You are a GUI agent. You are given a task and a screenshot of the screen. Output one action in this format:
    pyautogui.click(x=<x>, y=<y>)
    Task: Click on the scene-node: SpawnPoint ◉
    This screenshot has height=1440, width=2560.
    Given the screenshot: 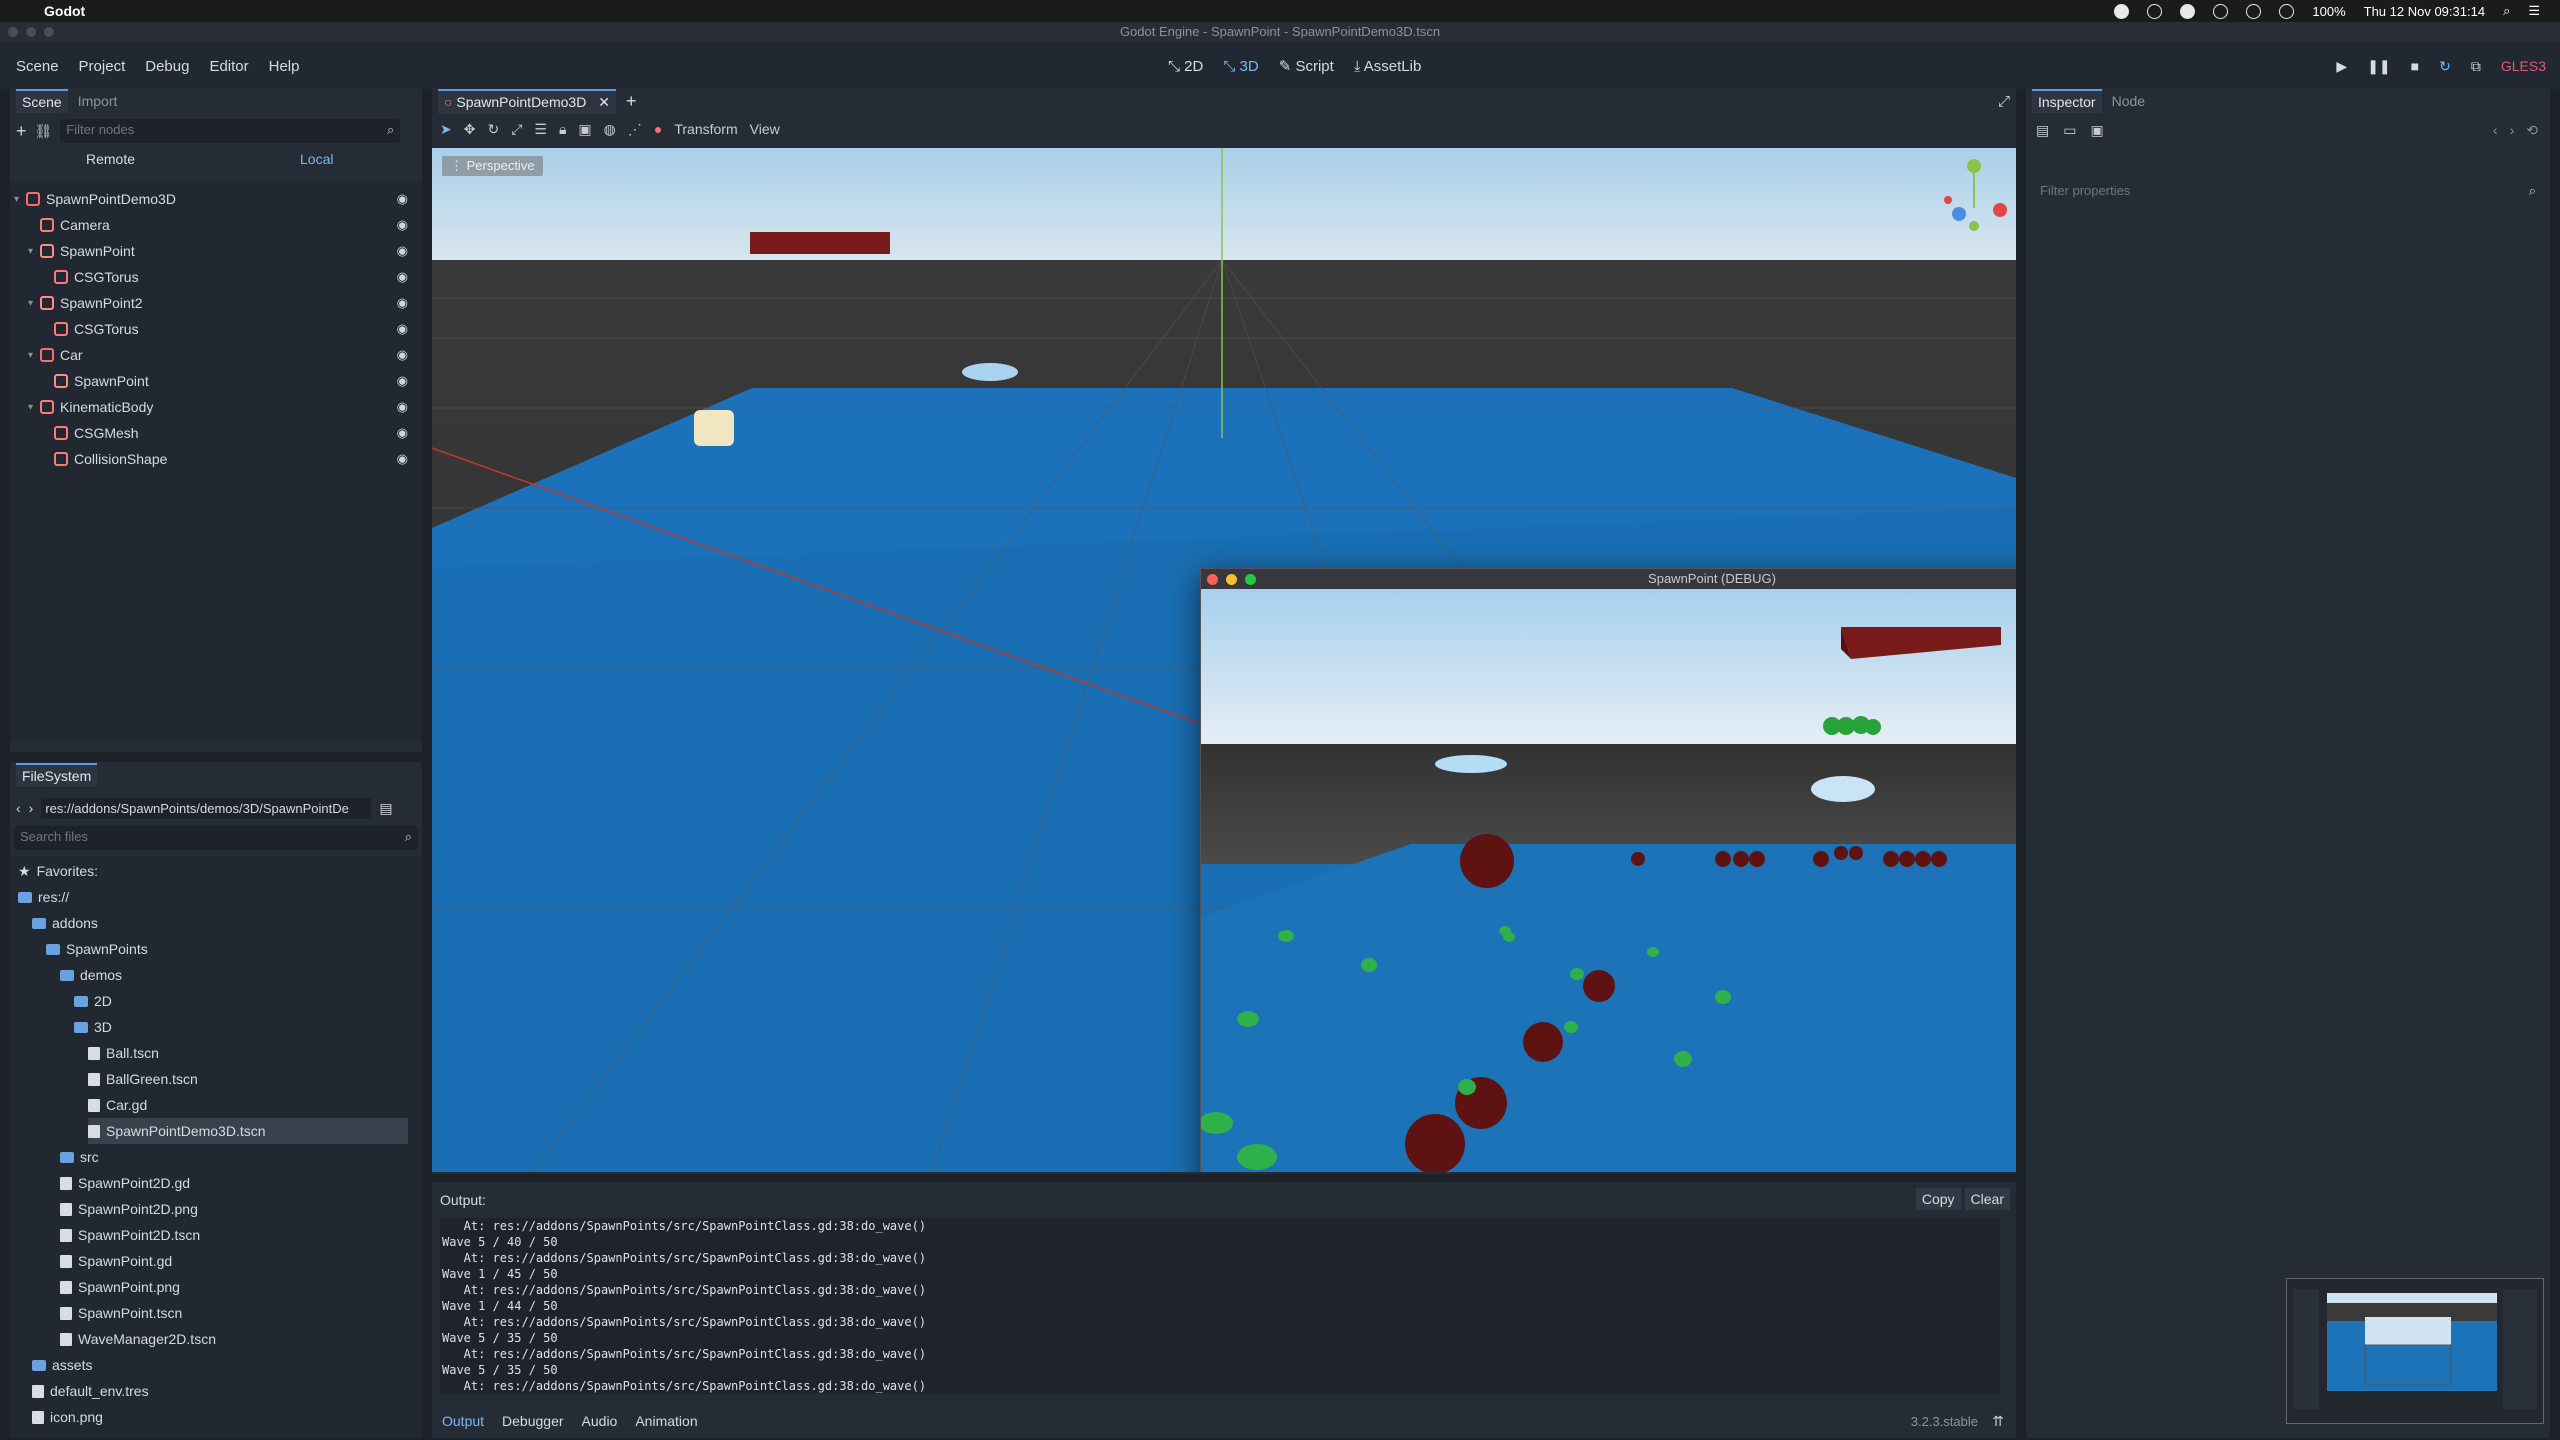 What is the action you would take?
    pyautogui.click(x=242, y=381)
    